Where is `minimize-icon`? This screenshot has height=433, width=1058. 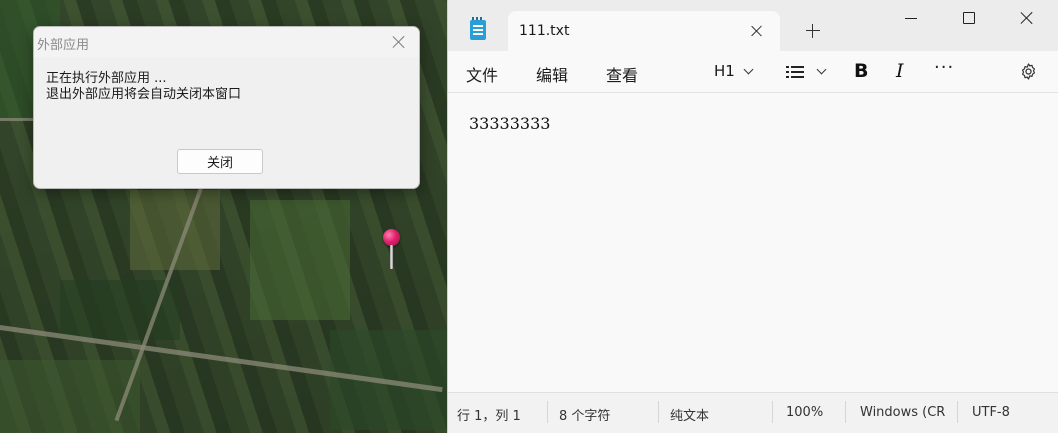
minimize-icon is located at coordinates (911, 19).